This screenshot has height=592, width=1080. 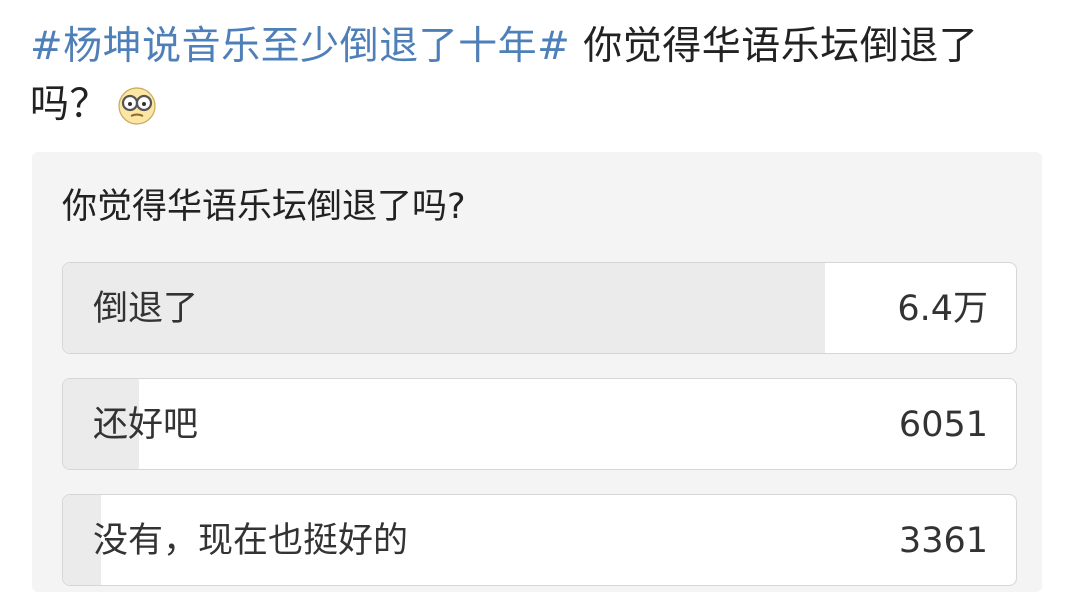 I want to click on poll-option-2: 还好吧 6051, so click(x=539, y=424).